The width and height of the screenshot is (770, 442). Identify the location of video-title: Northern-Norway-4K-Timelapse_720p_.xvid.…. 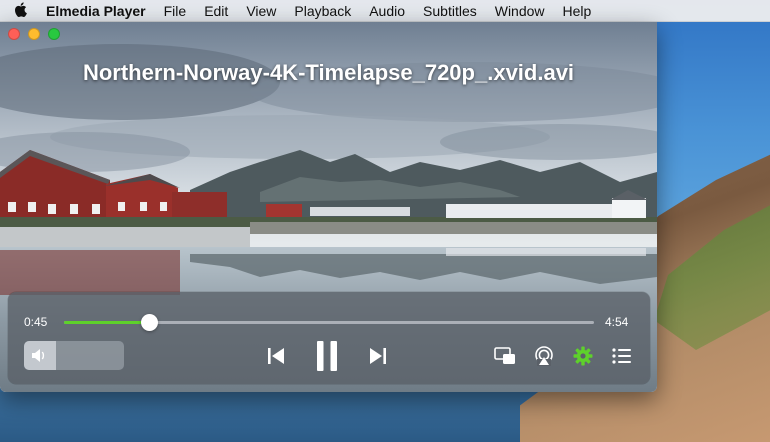
(328, 72).